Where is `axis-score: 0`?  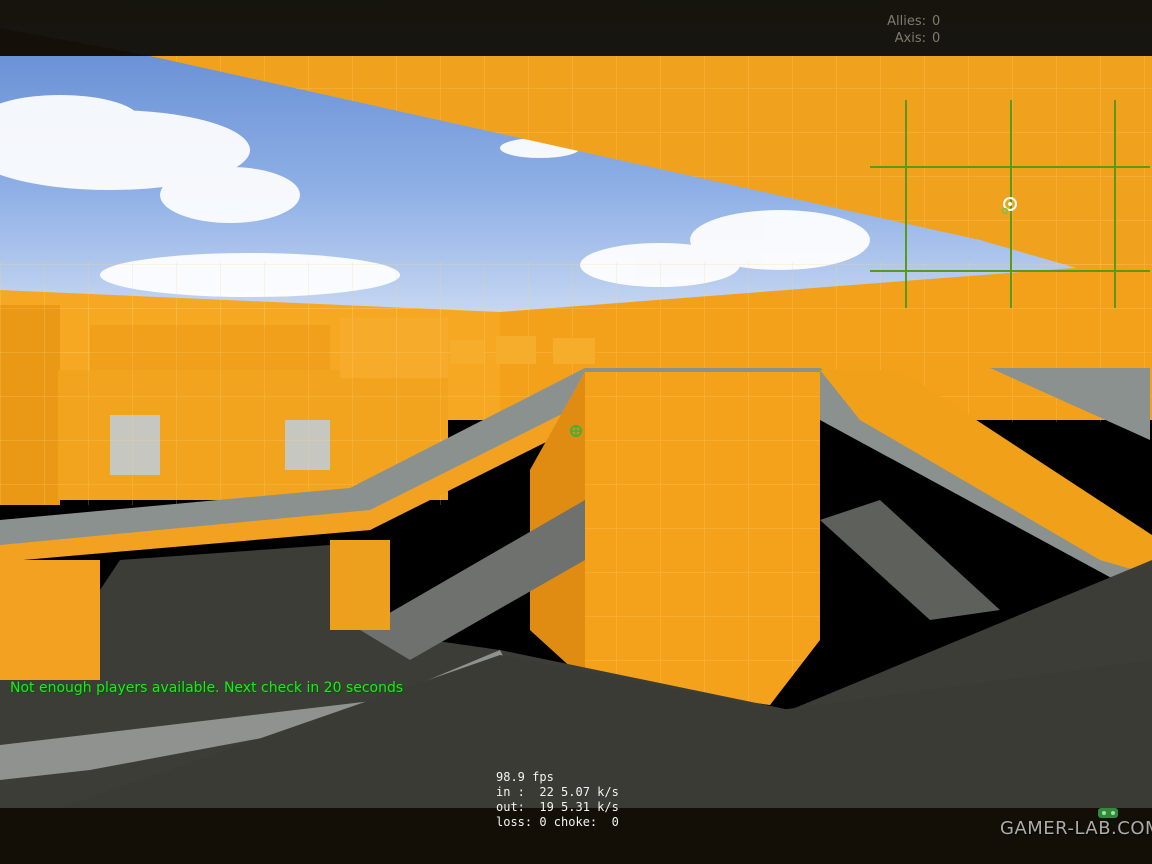 axis-score: 0 is located at coordinates (936, 38).